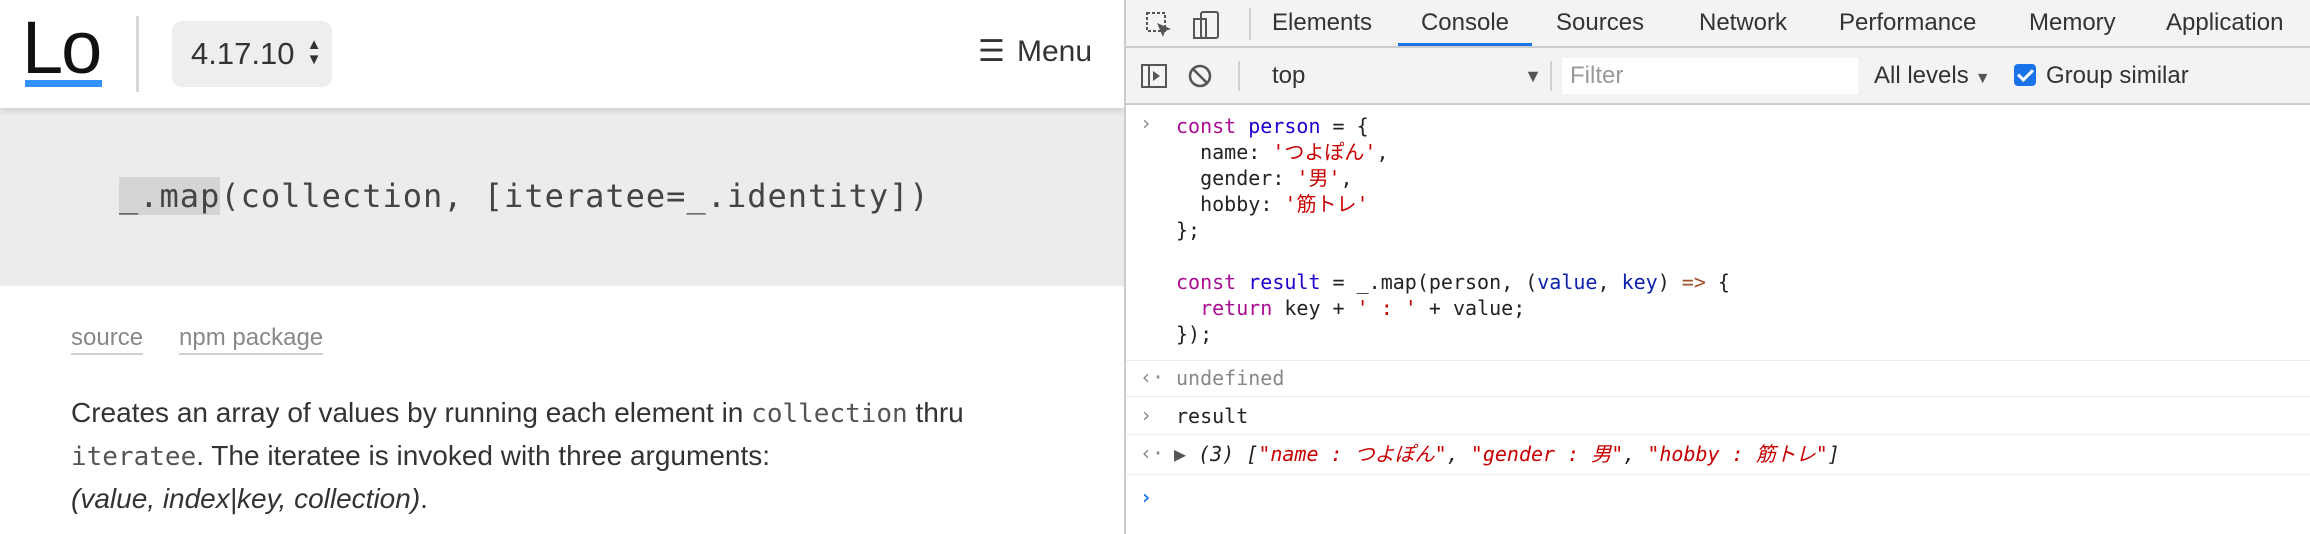  I want to click on tab-console: Console, so click(1465, 23).